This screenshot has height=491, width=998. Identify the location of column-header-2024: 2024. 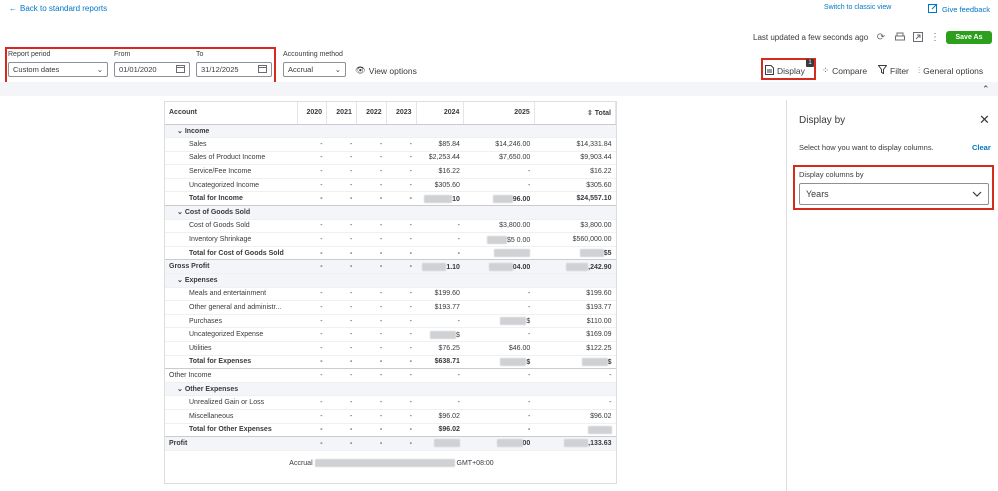
(440, 113).